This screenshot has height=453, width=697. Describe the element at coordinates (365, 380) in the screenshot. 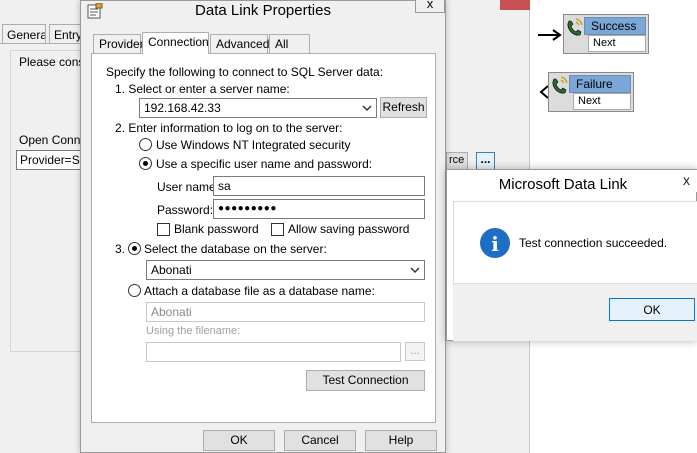

I see `test-connection-button: Test Connection` at that location.